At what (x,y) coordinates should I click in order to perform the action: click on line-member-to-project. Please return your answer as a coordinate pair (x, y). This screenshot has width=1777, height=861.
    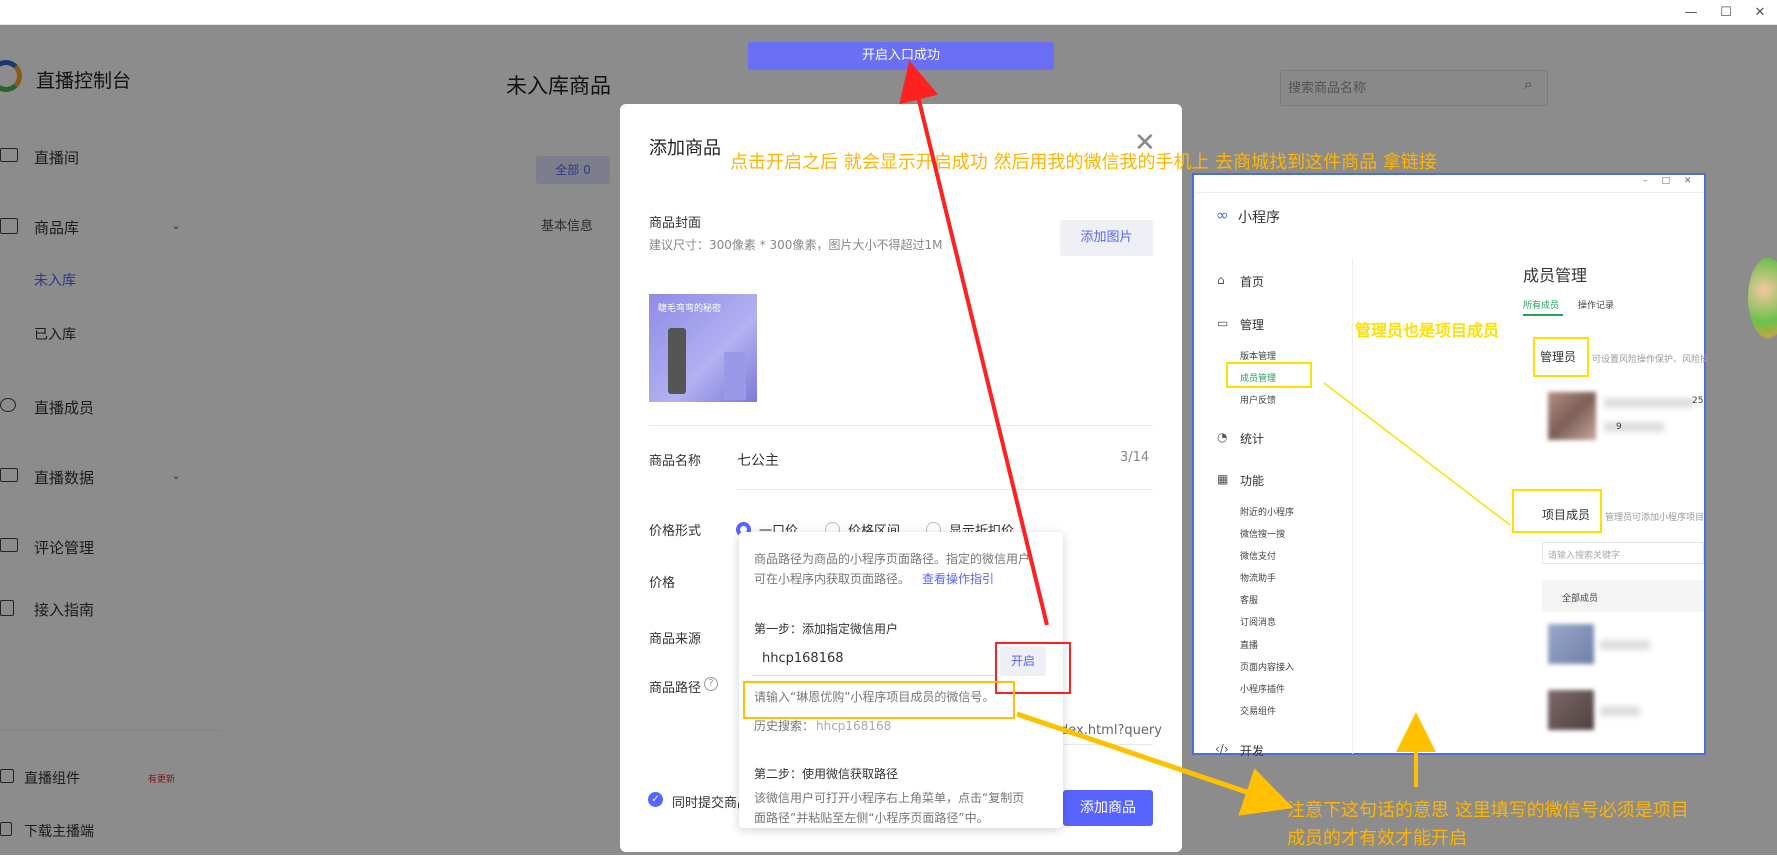
    Looking at the image, I should click on (1417, 454).